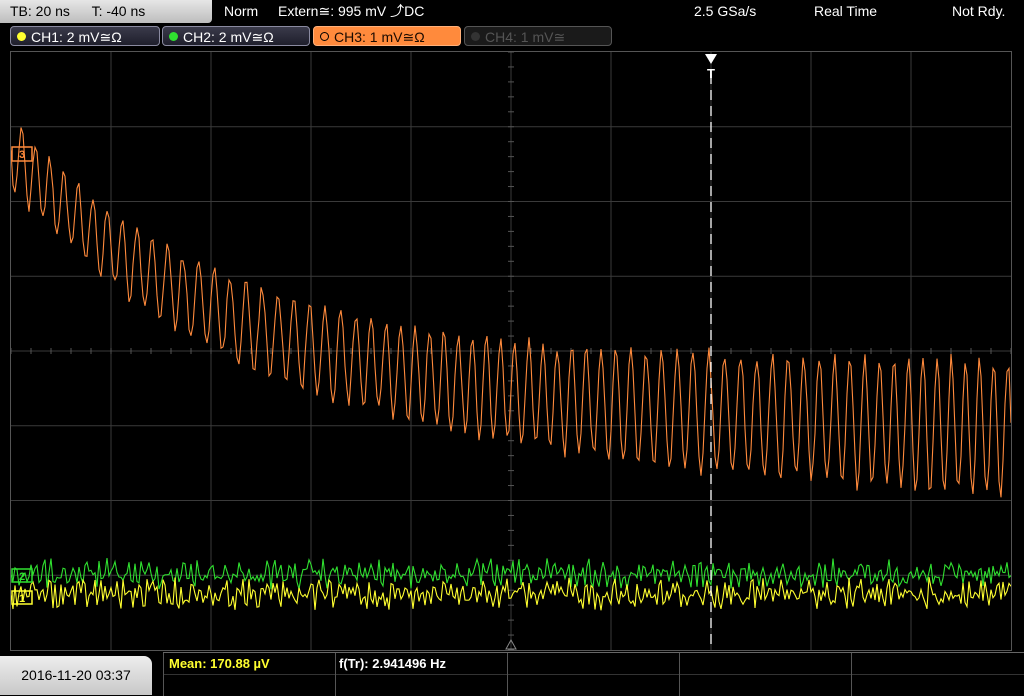  I want to click on ch1-ground-marker: 1, so click(22, 597).